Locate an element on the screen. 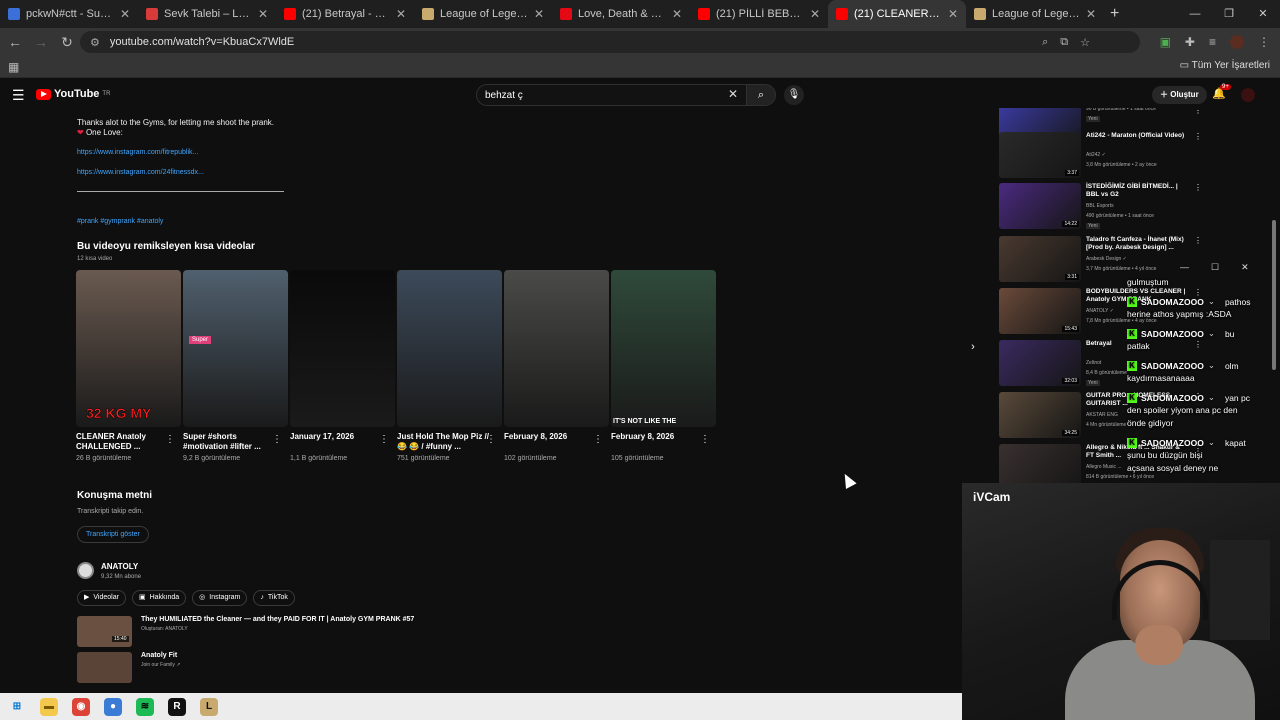  short-title: January 17, 2026 is located at coordinates (336, 437).